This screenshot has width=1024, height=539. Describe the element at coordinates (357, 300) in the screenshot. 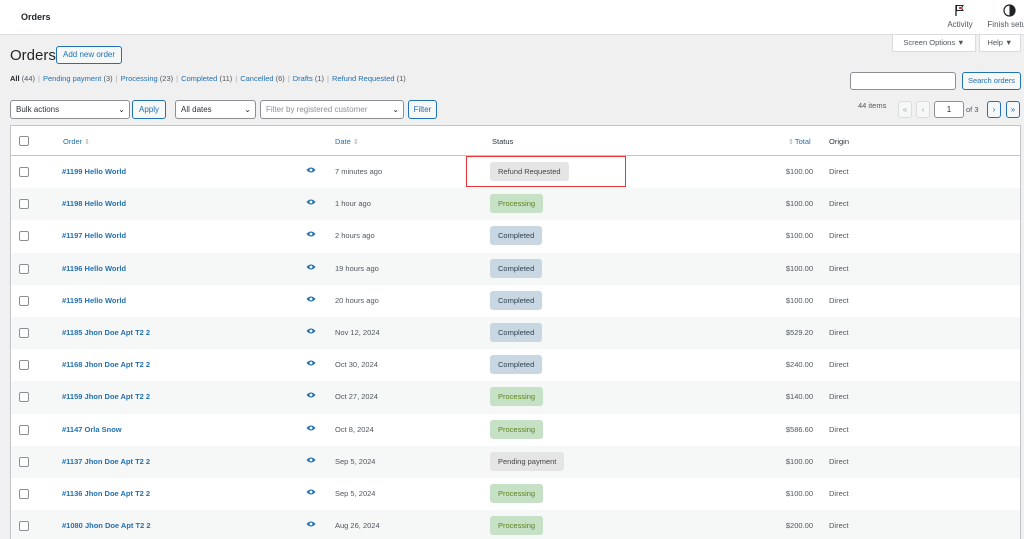

I see `order-date: 20 hours ago` at that location.